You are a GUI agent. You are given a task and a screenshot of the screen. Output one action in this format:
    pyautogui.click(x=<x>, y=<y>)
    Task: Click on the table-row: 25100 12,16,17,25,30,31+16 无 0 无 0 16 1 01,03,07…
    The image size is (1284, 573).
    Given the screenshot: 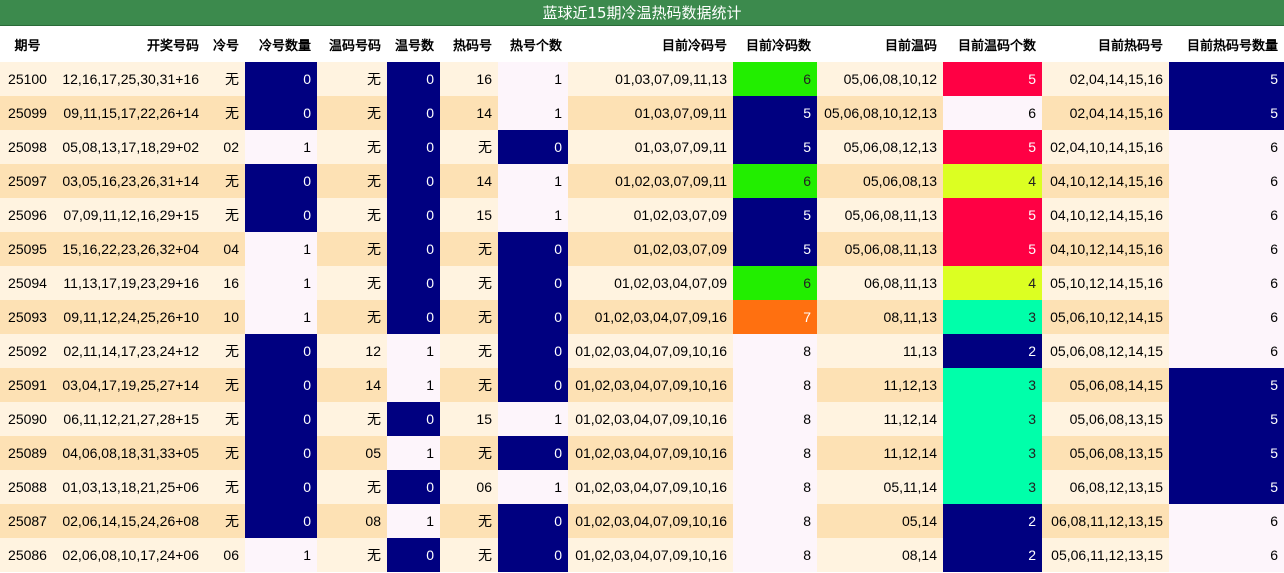 What is the action you would take?
    pyautogui.click(x=642, y=79)
    